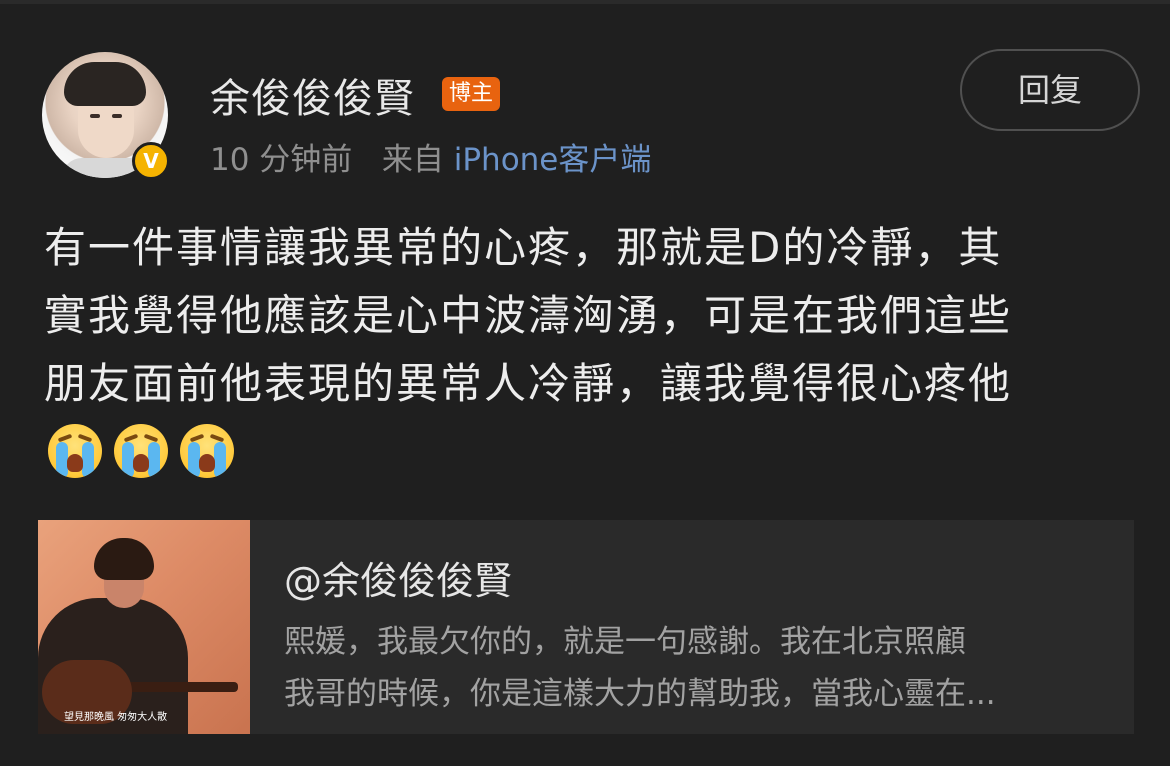 The width and height of the screenshot is (1170, 766). Describe the element at coordinates (523, 247) in the screenshot. I see `post-line: 有一件事情讓我異常的心疼，那就是D的冷靜，其` at that location.